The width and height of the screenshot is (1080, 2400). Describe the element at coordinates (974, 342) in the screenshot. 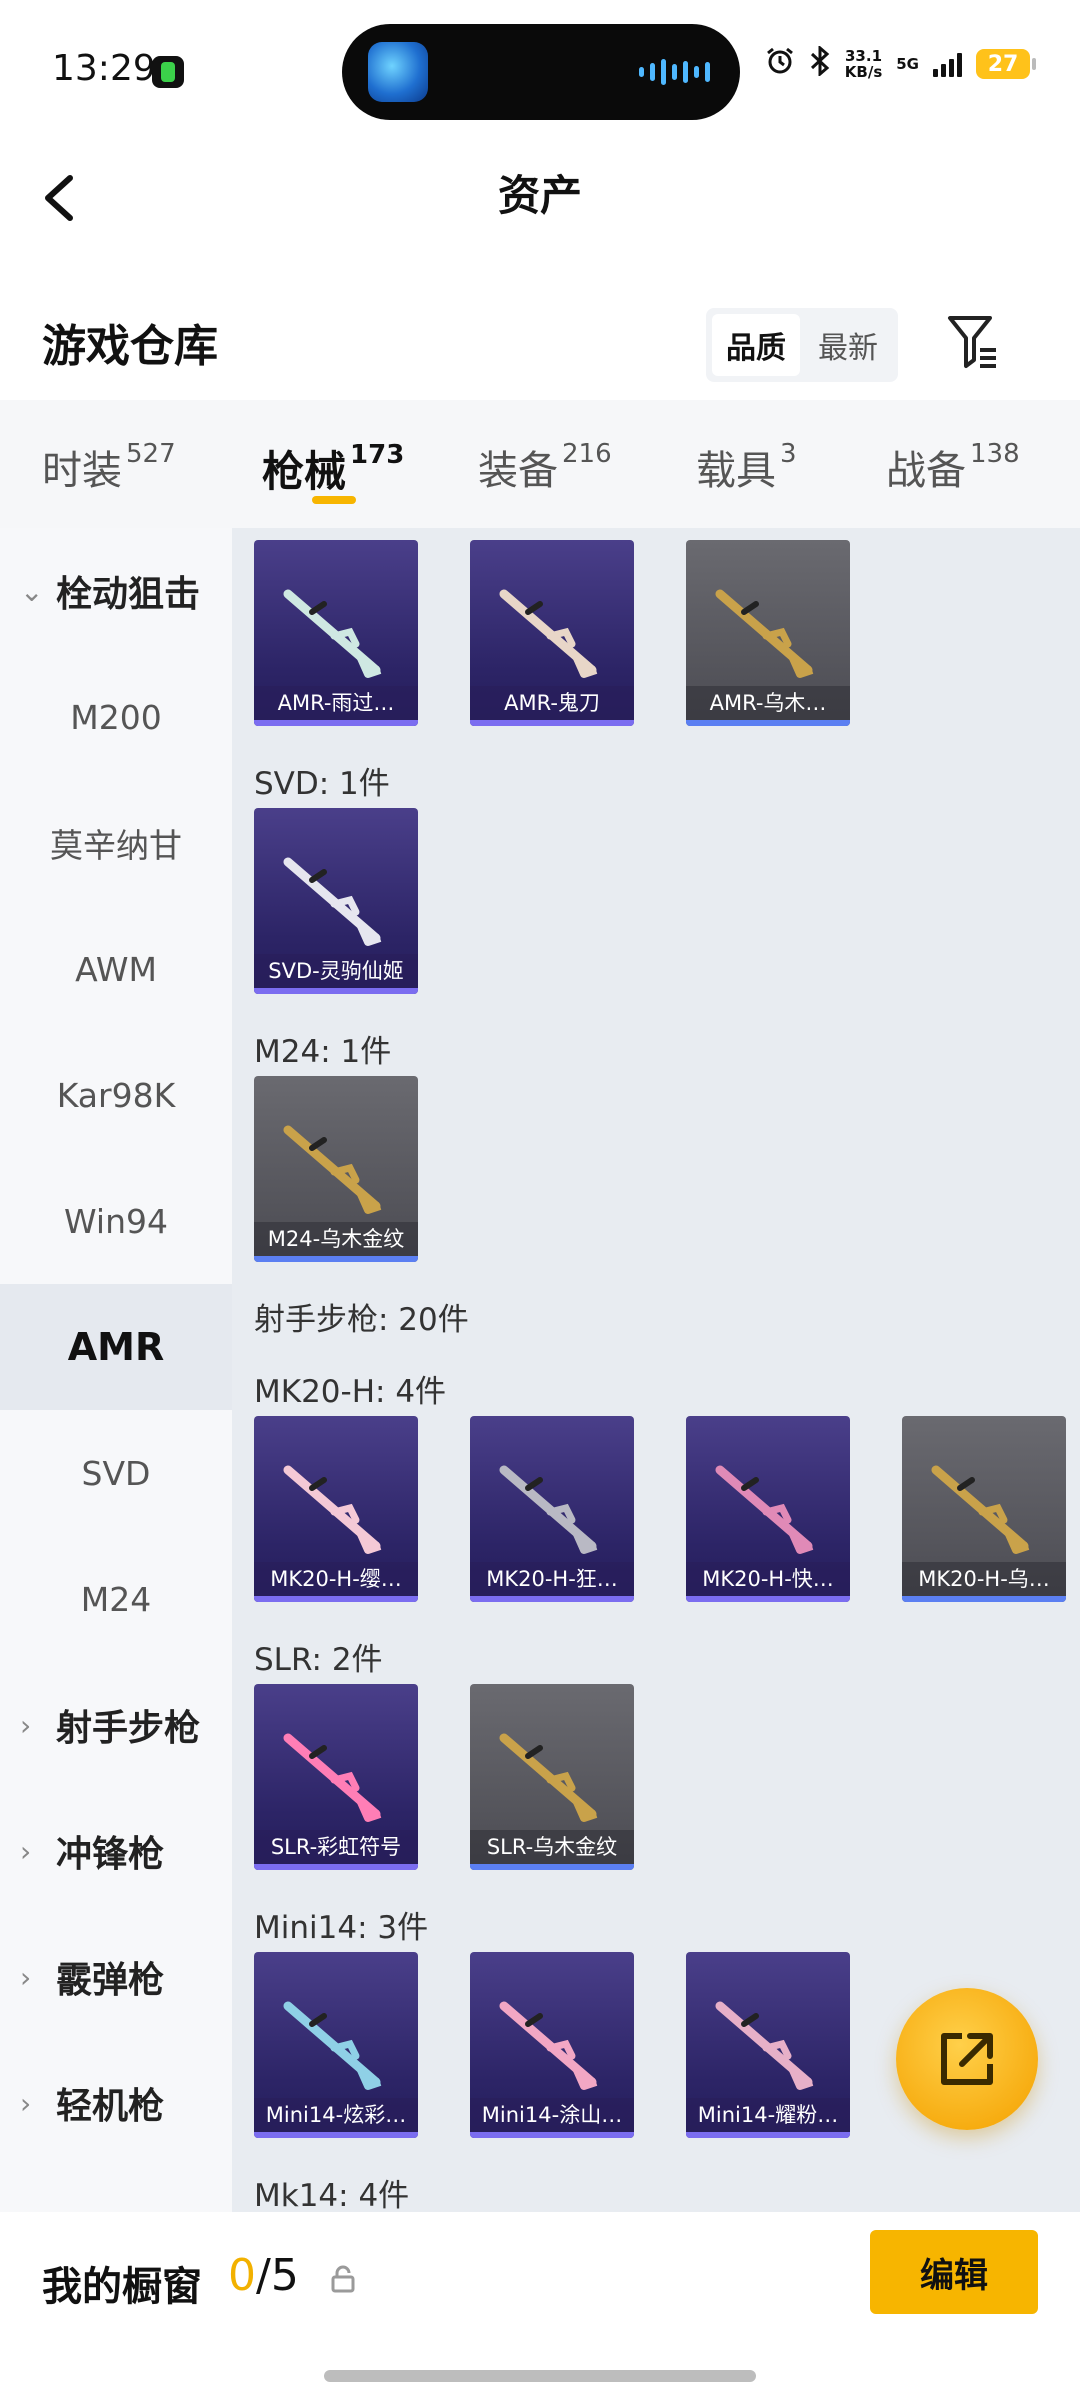

I see `filter-button` at that location.